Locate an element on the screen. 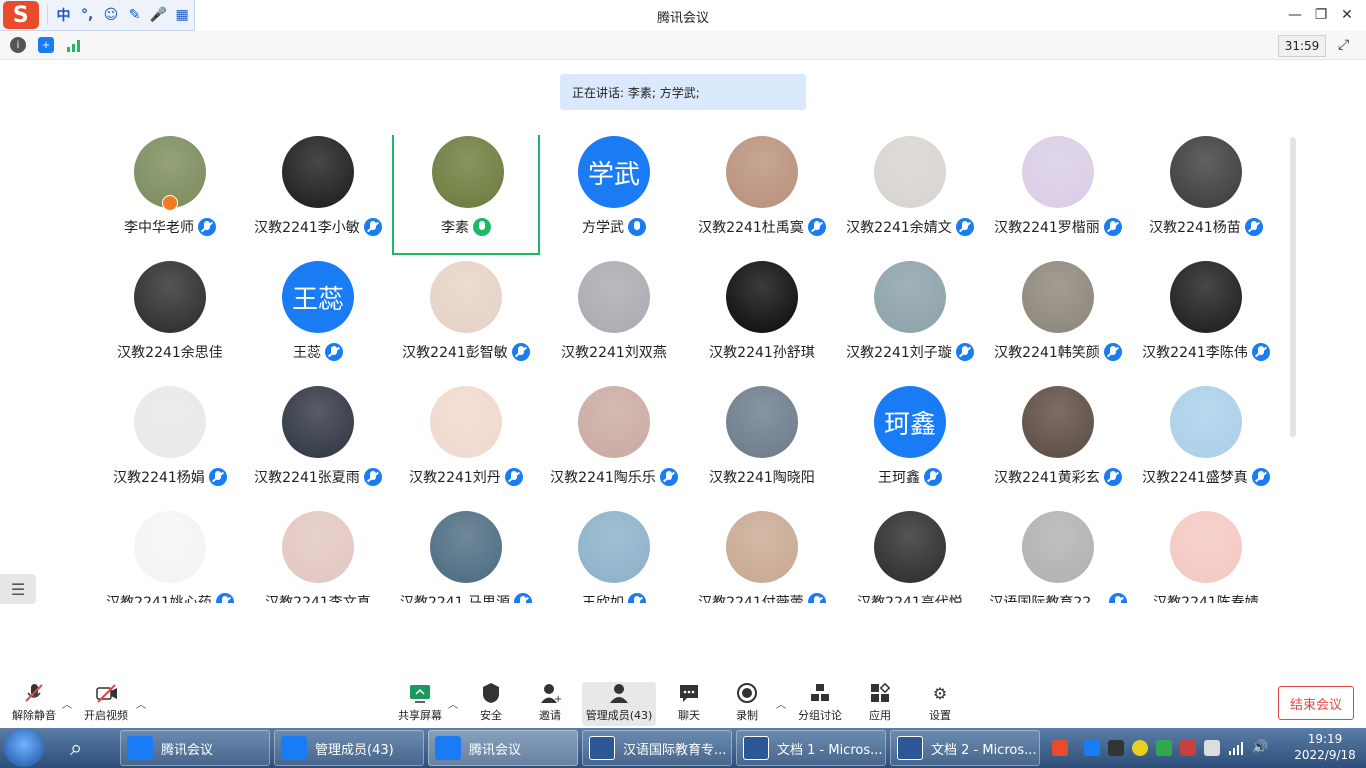  participant-tile: 汉教2241韩笑颜 is located at coordinates (1058, 320).